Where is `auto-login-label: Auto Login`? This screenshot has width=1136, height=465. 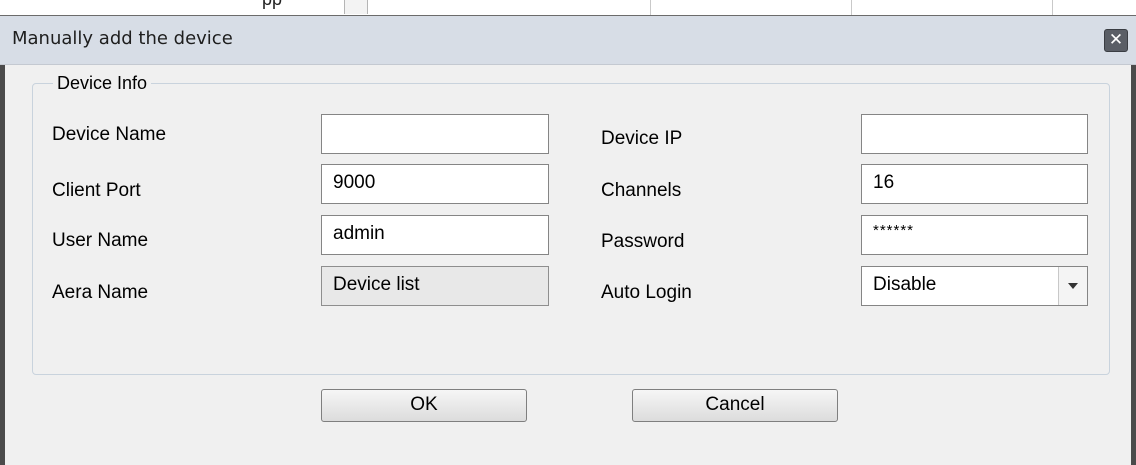 auto-login-label: Auto Login is located at coordinates (646, 292).